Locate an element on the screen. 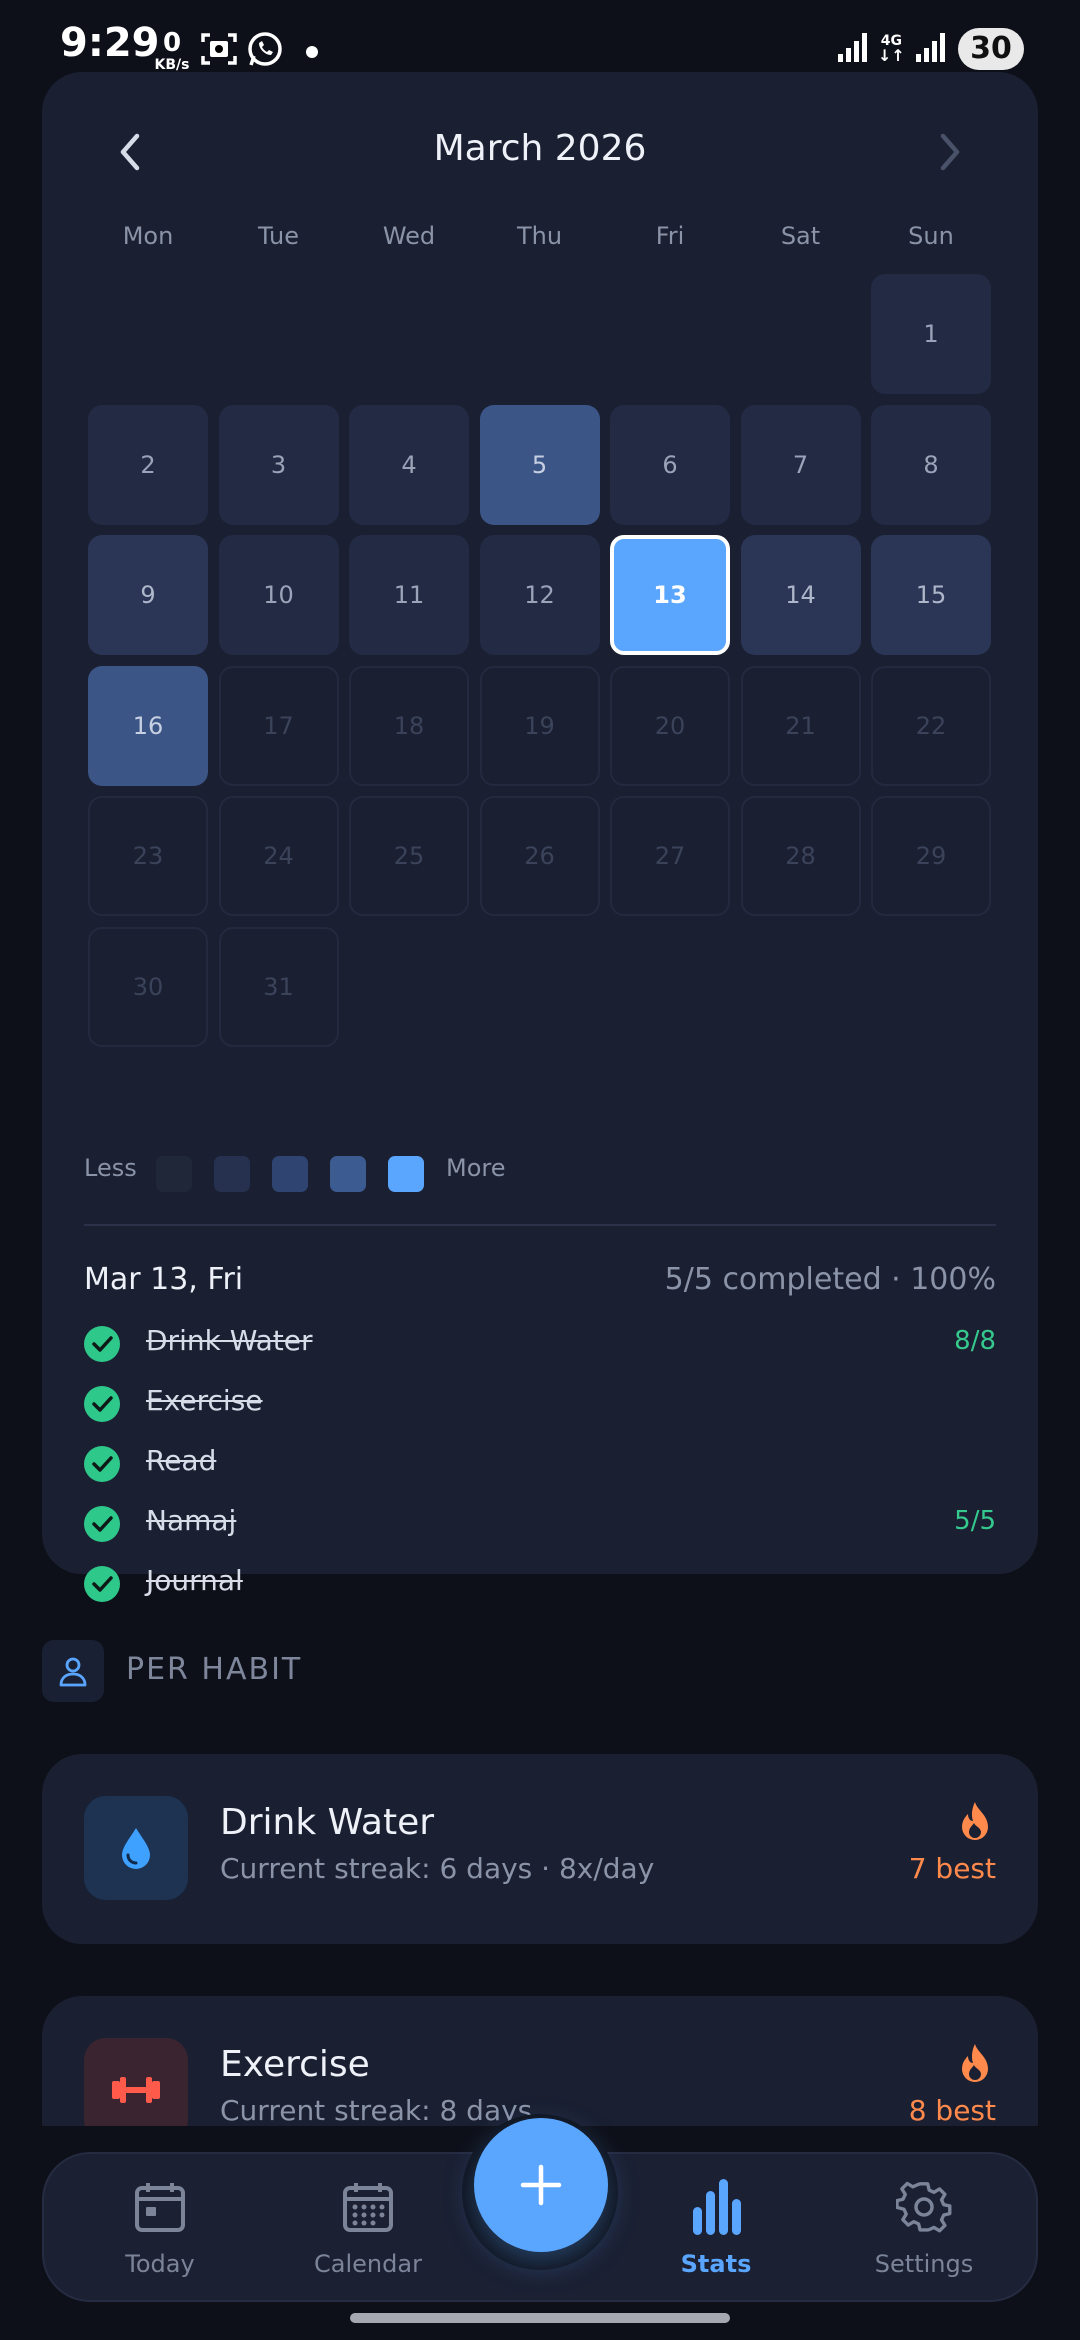 The image size is (1080, 2340). day-habit-count: 5/5 is located at coordinates (975, 1521).